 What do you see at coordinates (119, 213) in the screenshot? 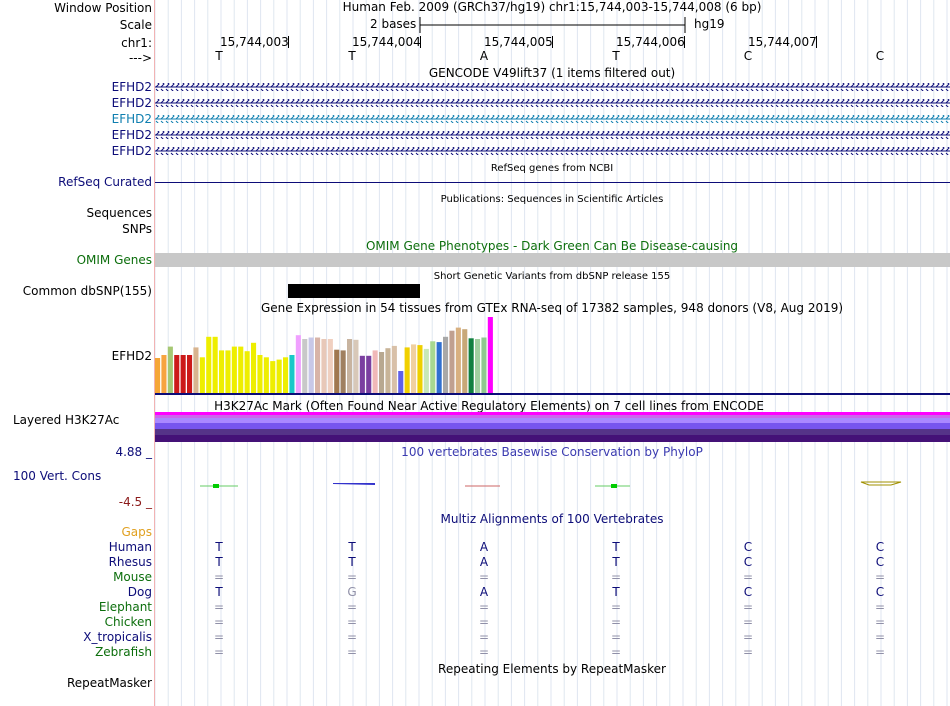
I see `publications-sequences-label: Sequences` at bounding box center [119, 213].